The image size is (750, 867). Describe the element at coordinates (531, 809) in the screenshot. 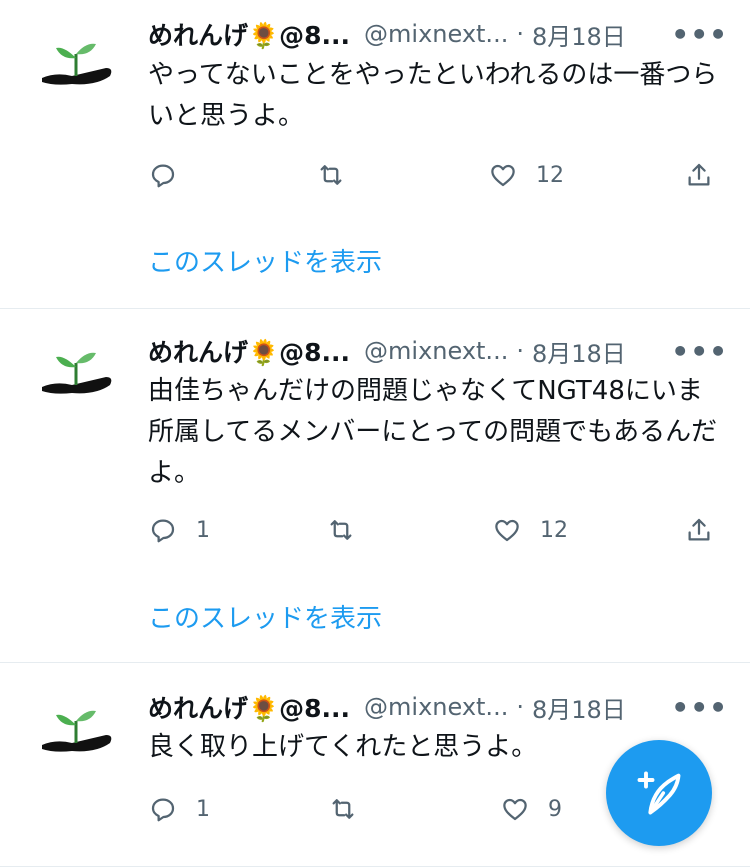

I see `like-button: 9` at that location.